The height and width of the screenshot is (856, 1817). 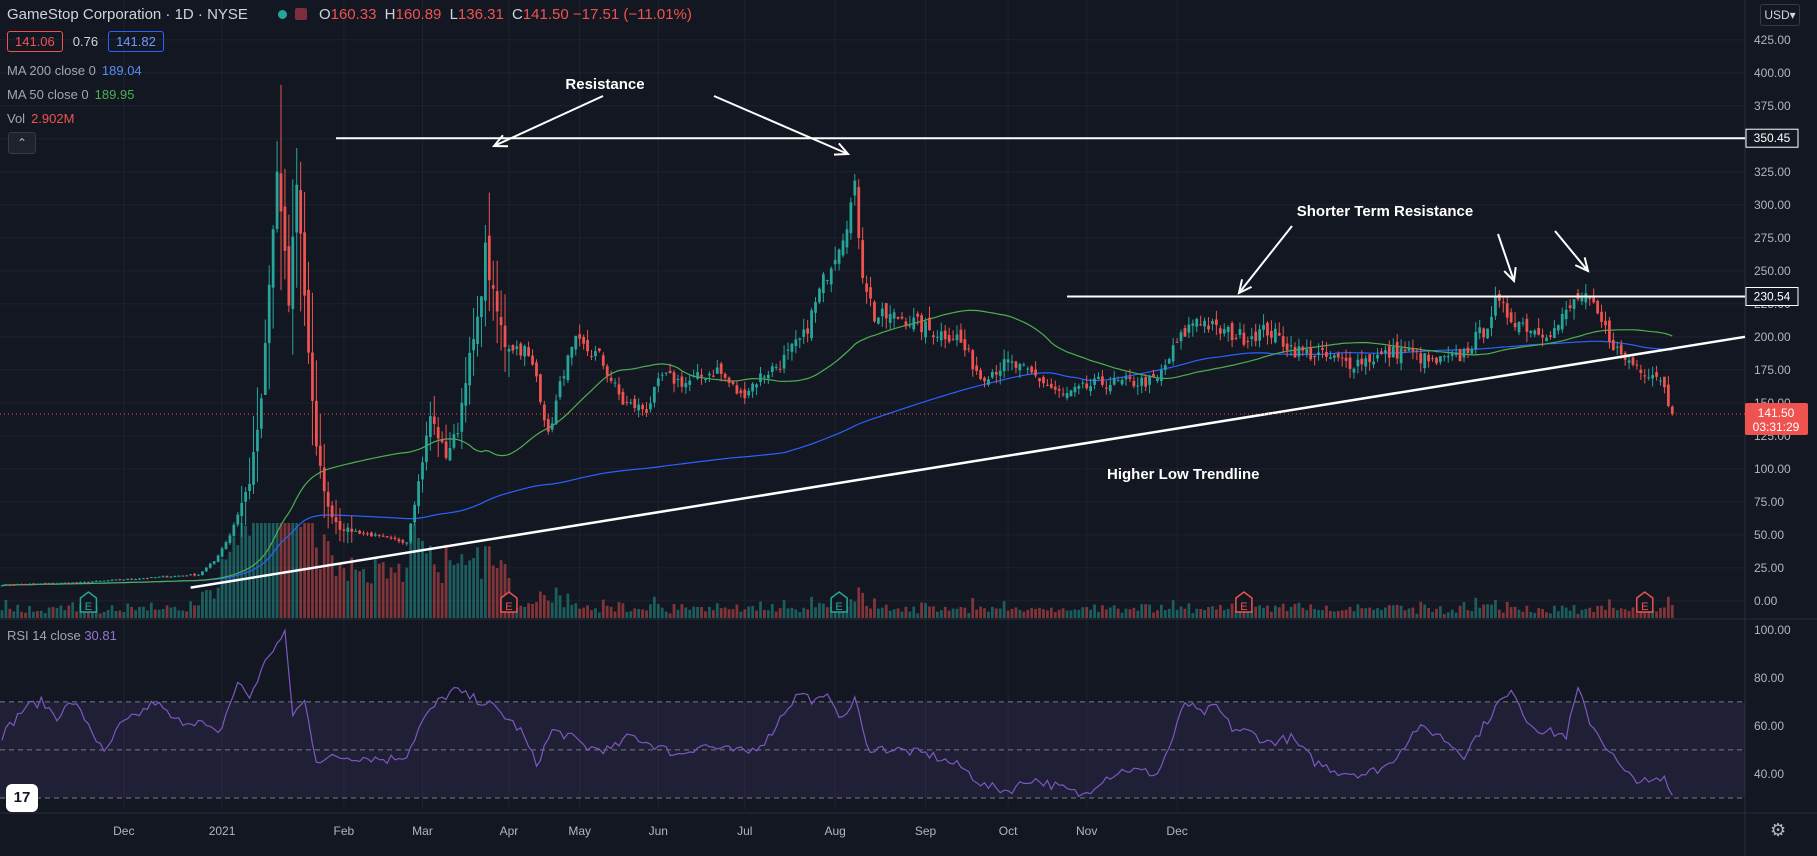 What do you see at coordinates (300, 14) in the screenshot?
I see `flag-icon` at bounding box center [300, 14].